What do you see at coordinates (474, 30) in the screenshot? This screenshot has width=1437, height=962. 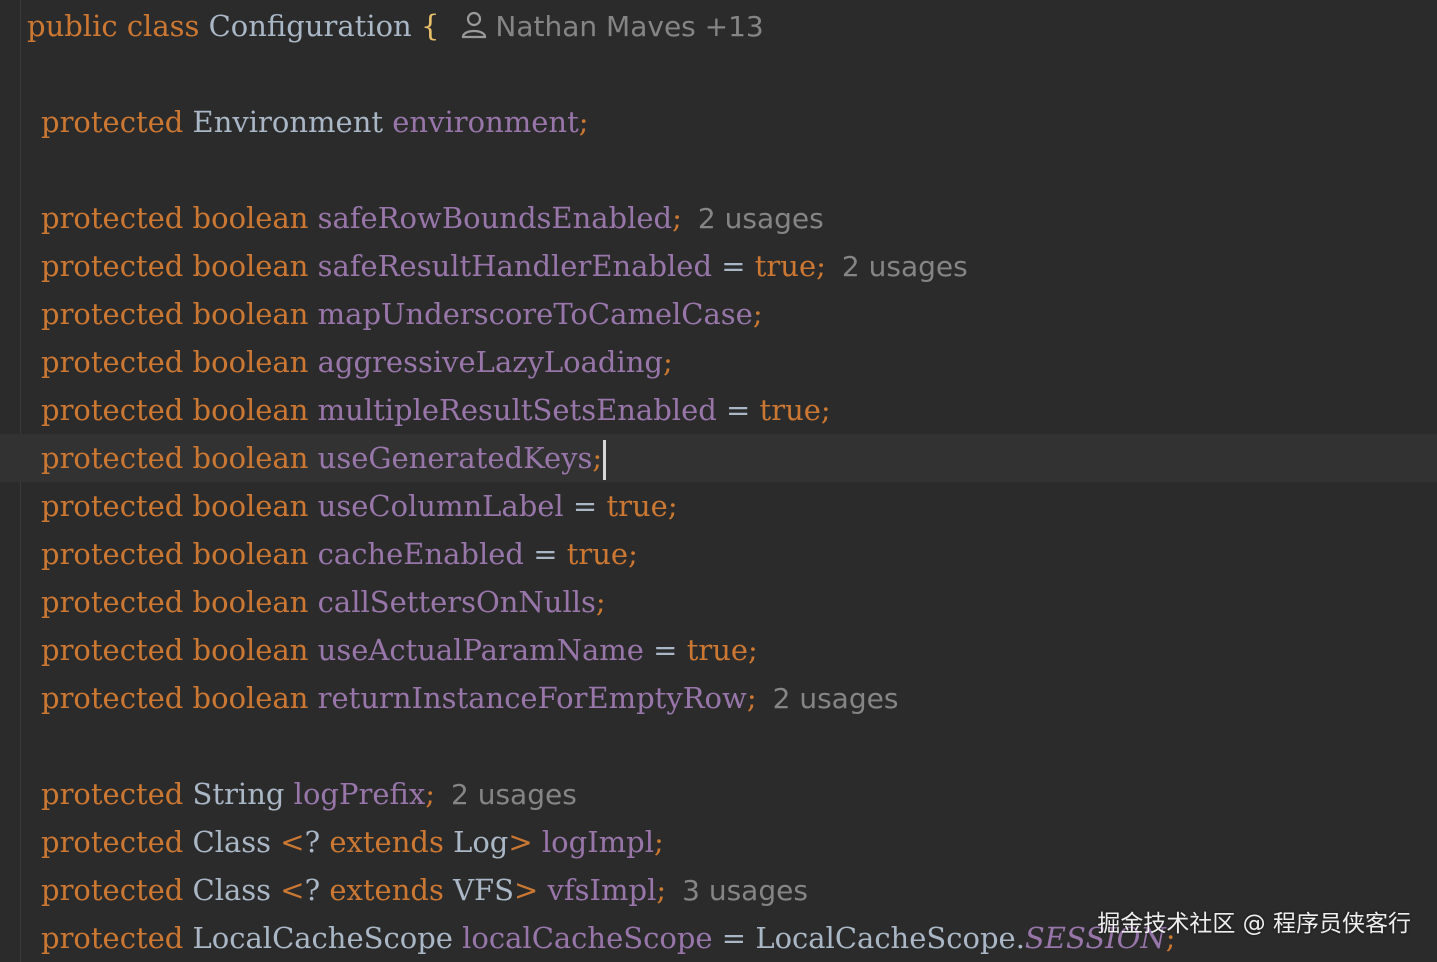 I see `user-icon` at bounding box center [474, 30].